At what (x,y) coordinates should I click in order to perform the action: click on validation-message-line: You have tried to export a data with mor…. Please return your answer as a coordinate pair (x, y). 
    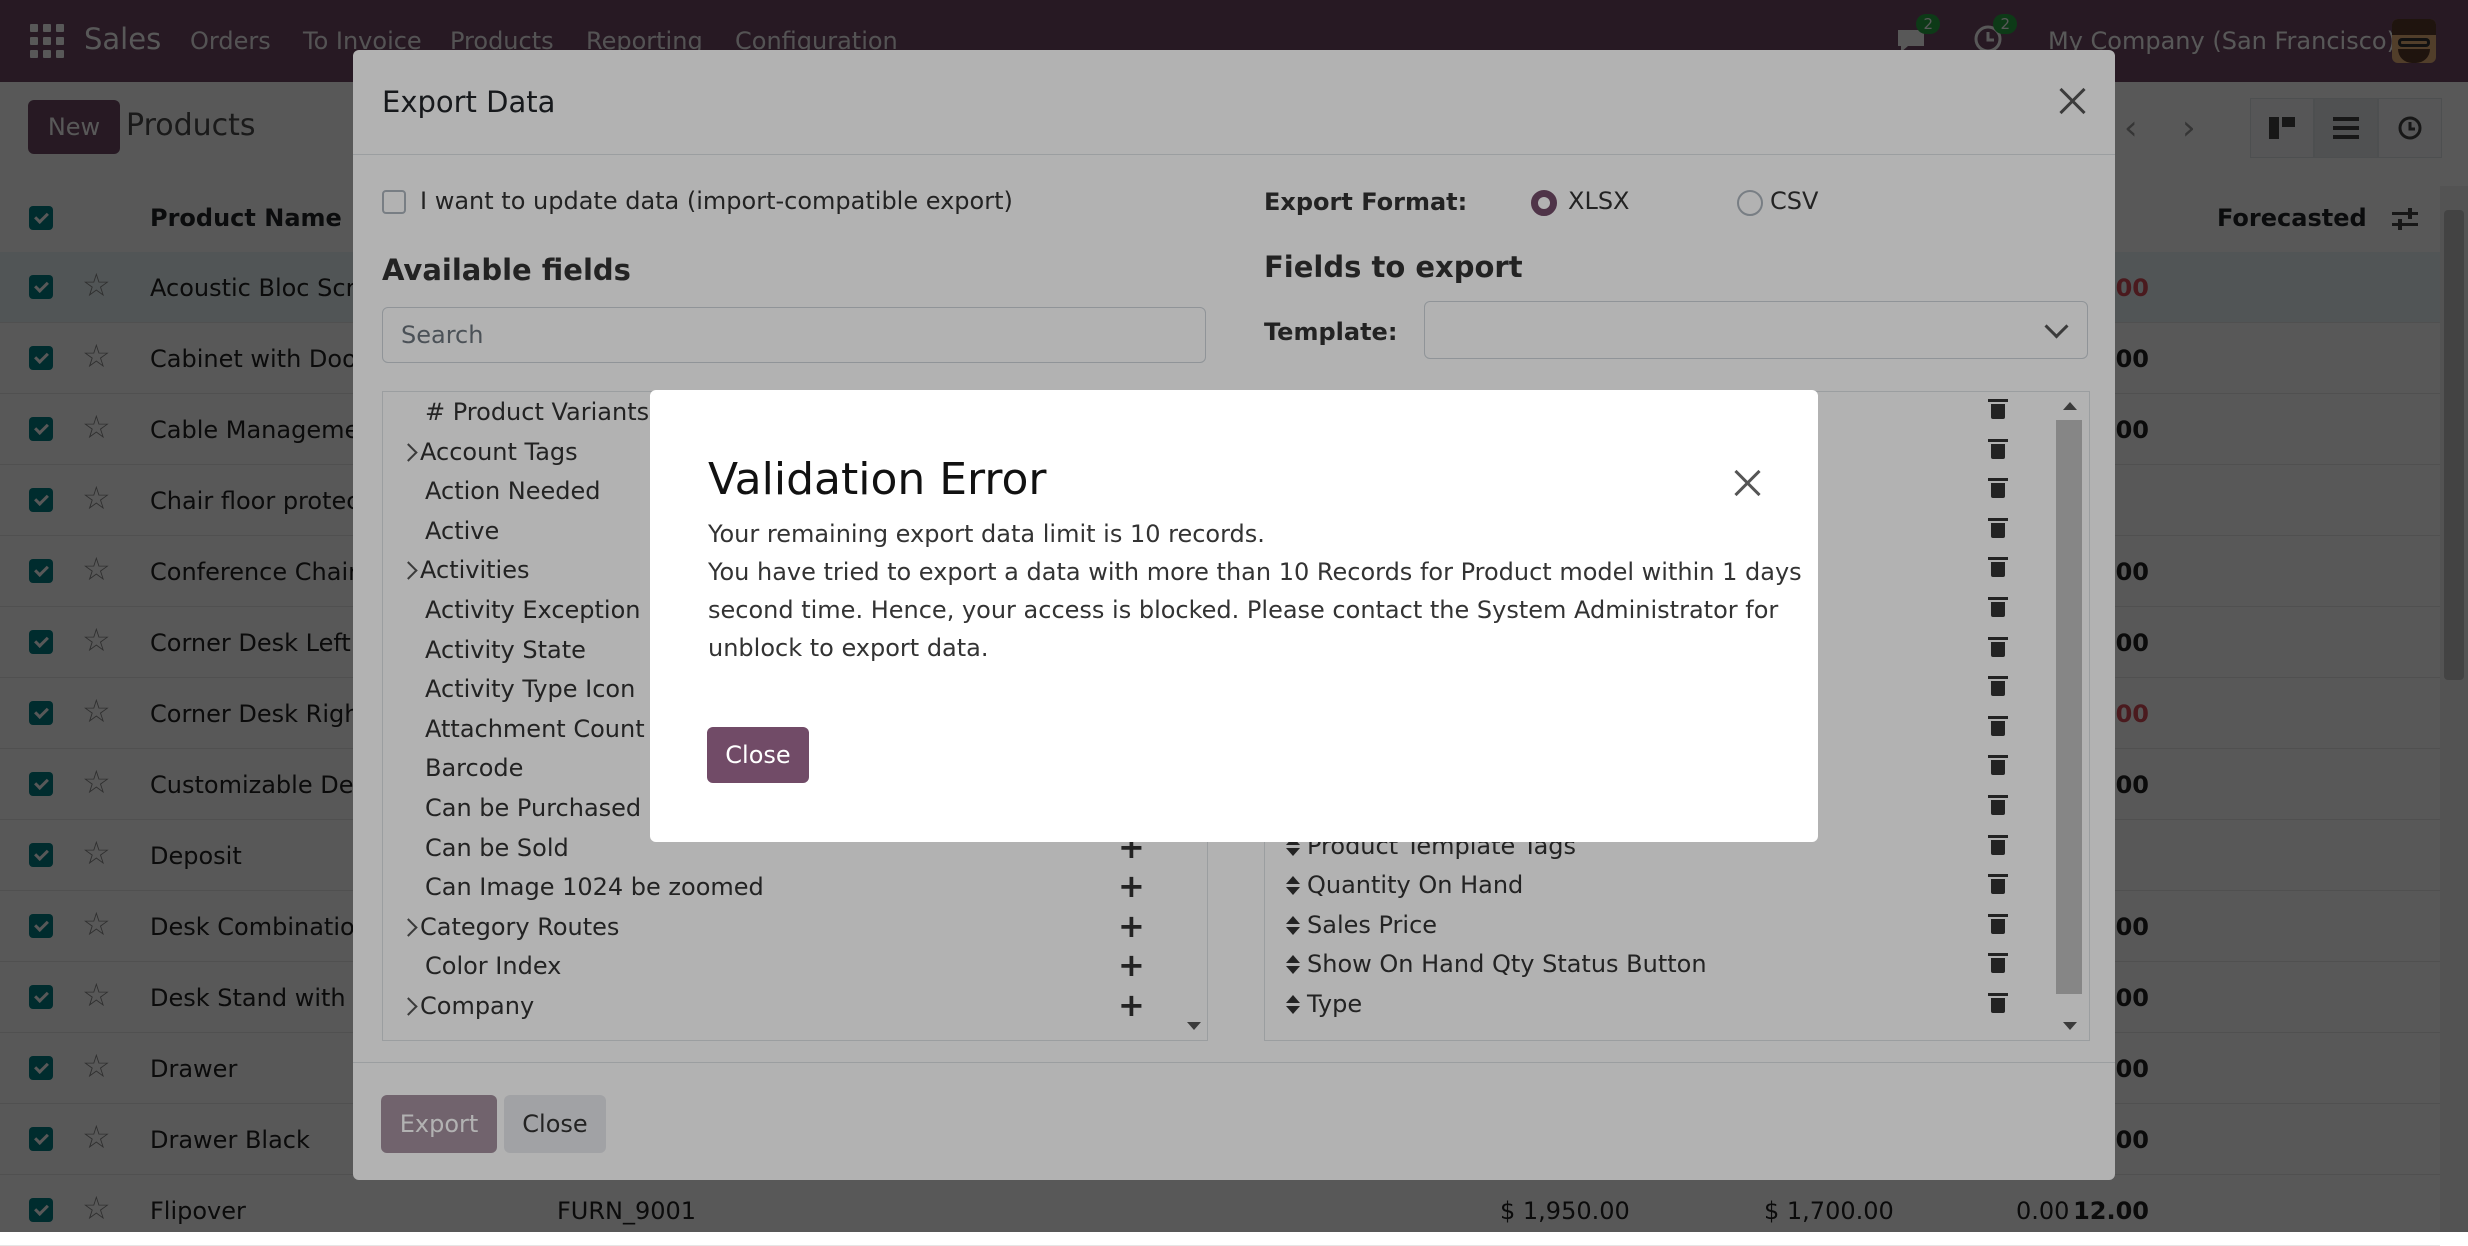
    Looking at the image, I should click on (1255, 572).